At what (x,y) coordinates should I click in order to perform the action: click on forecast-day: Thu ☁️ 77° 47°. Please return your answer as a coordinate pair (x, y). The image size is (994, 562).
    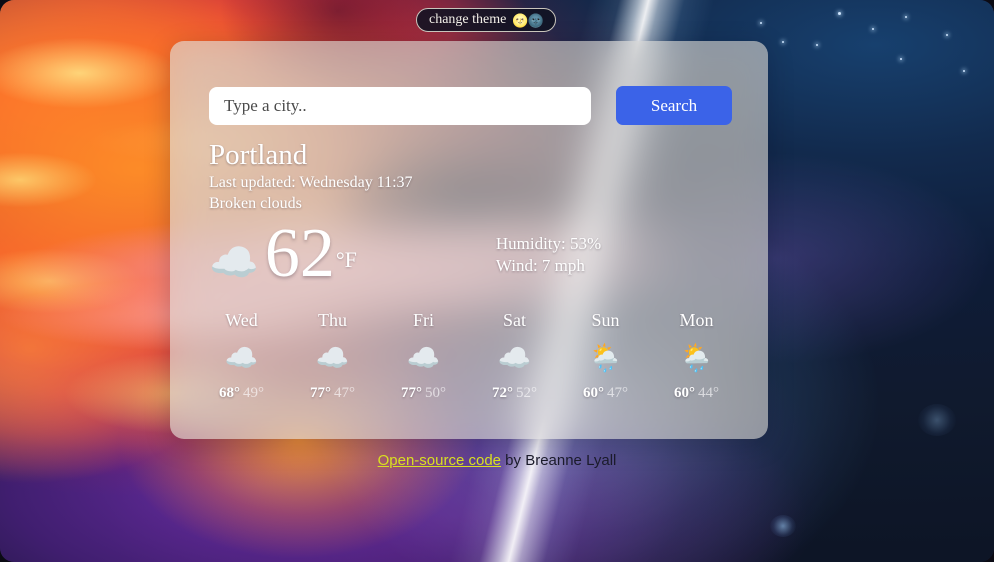
    Looking at the image, I should click on (332, 355).